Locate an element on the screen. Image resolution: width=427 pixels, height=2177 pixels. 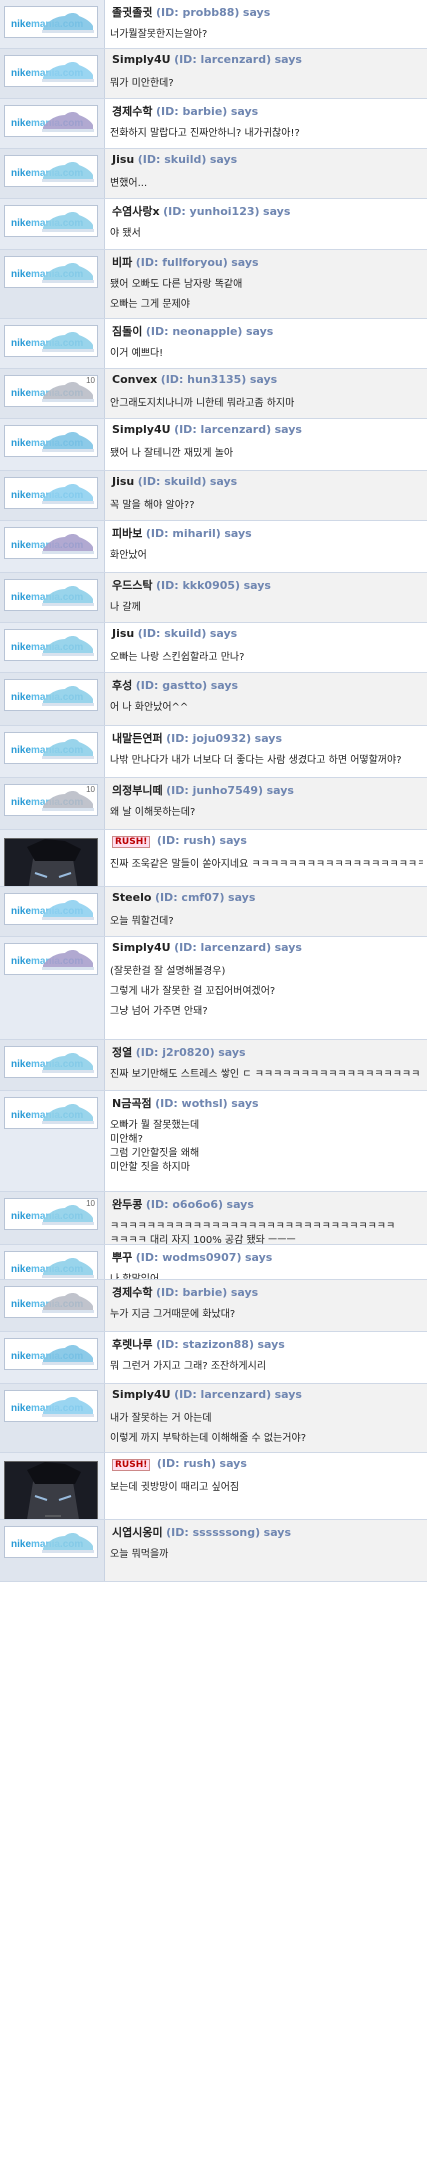
author-id: (ID: cmf07) is located at coordinates (190, 897).